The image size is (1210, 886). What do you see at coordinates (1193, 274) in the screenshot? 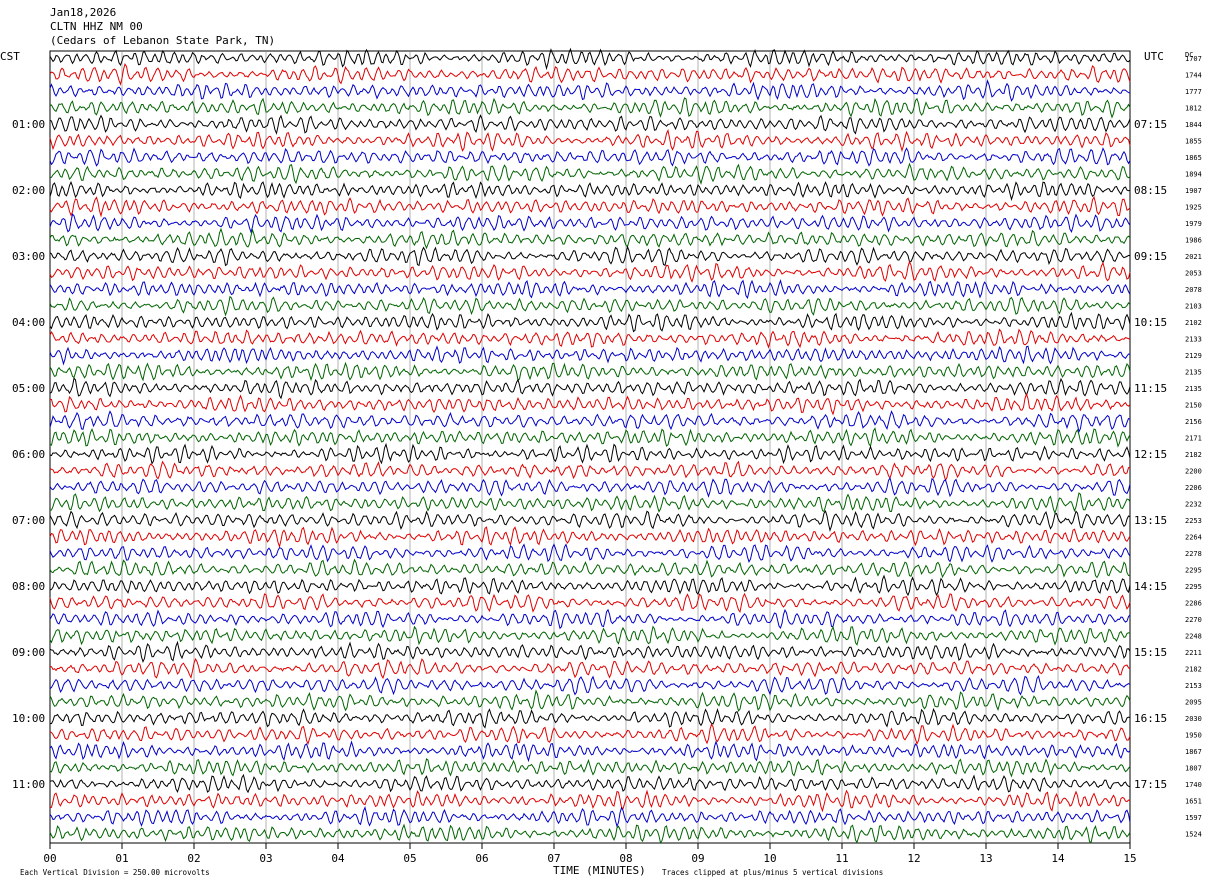
I see `dc-offset-value: 2053` at bounding box center [1193, 274].